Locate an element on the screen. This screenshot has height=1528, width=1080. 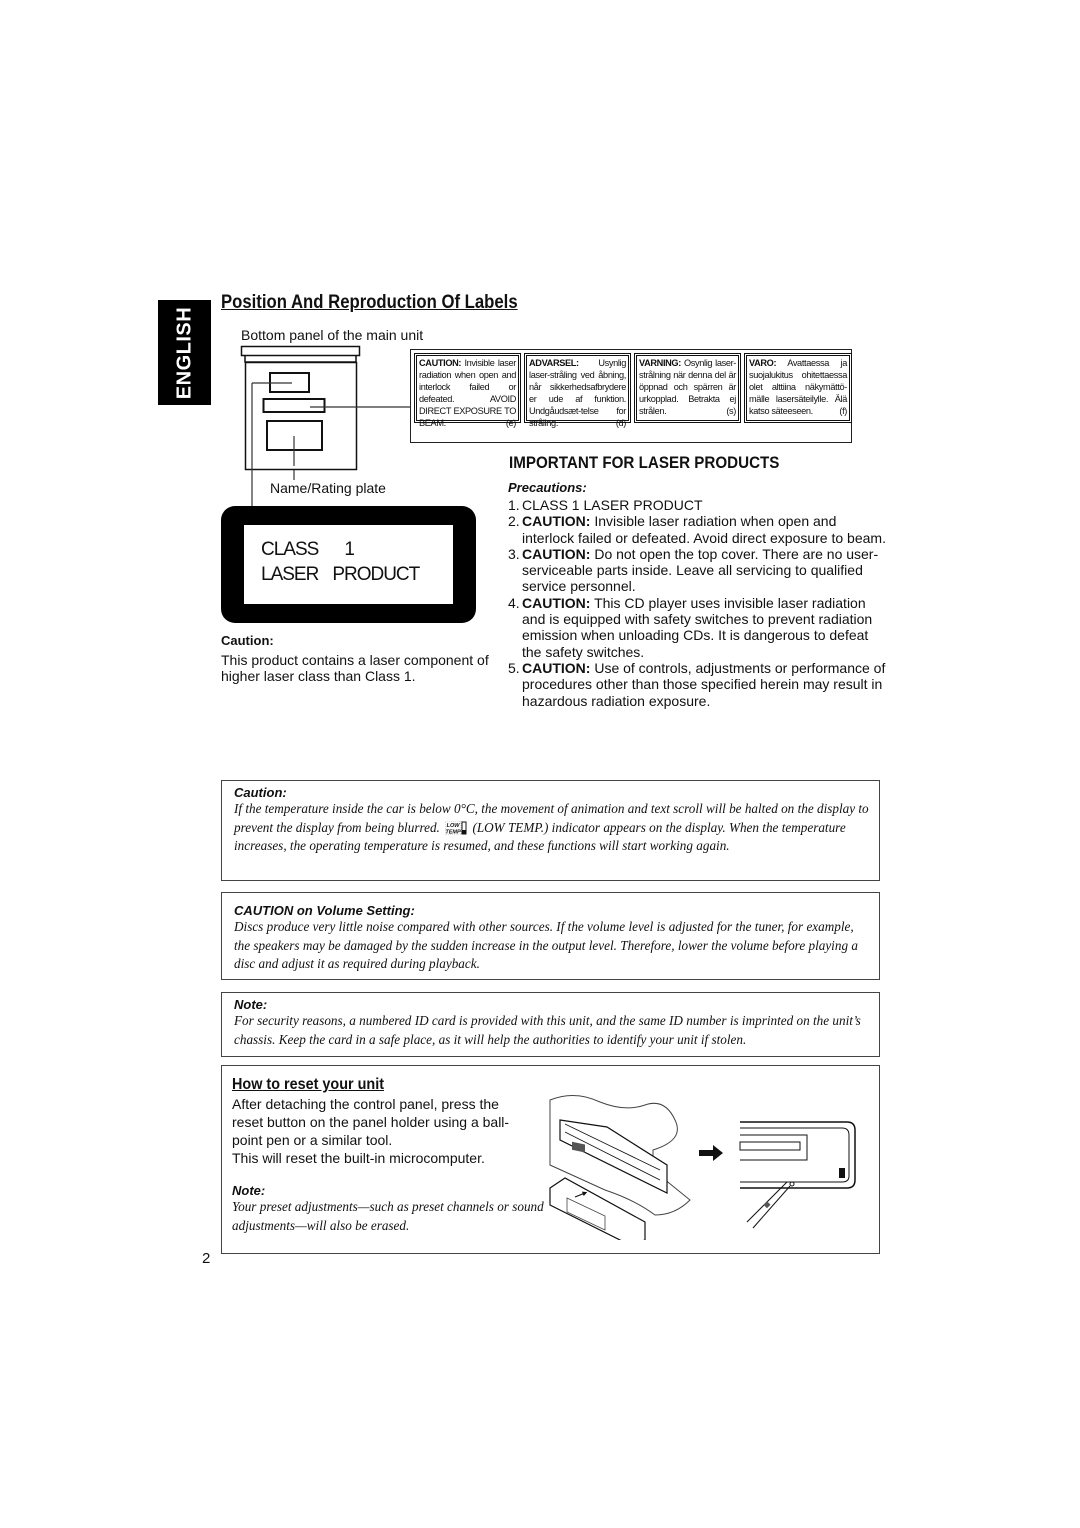
volume-caution-heading: CAUTION on Volume Setting: is located at coordinates (324, 910).